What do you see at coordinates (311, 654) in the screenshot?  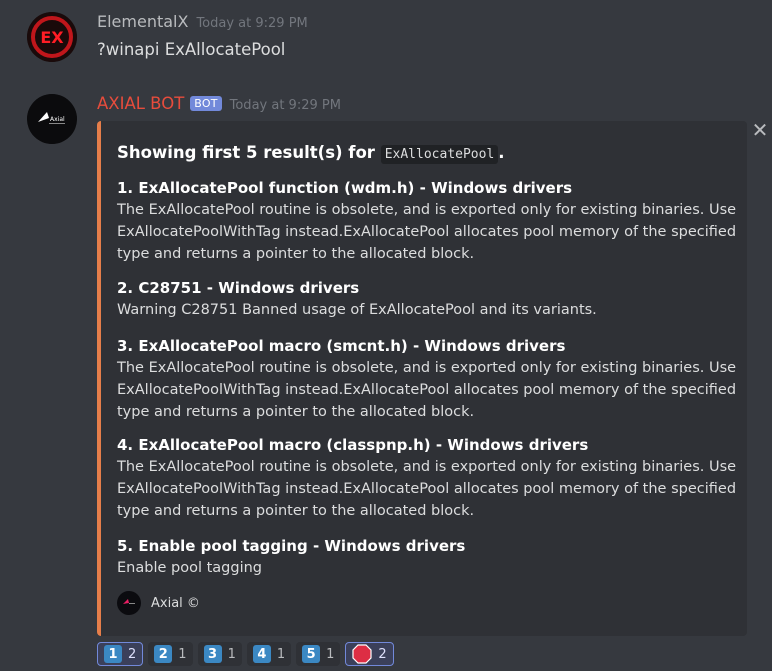 I see `keycap-5-icon: 5` at bounding box center [311, 654].